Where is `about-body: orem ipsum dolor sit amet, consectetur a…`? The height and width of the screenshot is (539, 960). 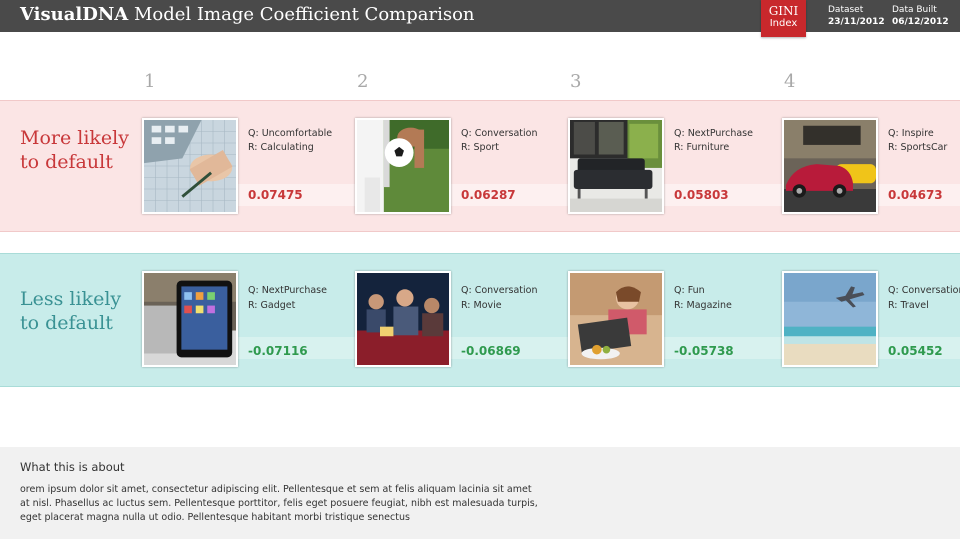
about-body: orem ipsum dolor sit amet, consectetur a… is located at coordinates (279, 503).